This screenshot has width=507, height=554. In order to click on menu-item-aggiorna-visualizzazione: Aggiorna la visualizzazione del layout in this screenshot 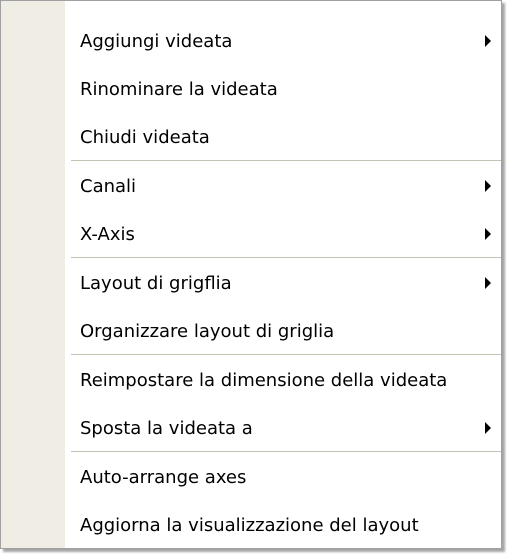, I will do `click(251, 525)`.